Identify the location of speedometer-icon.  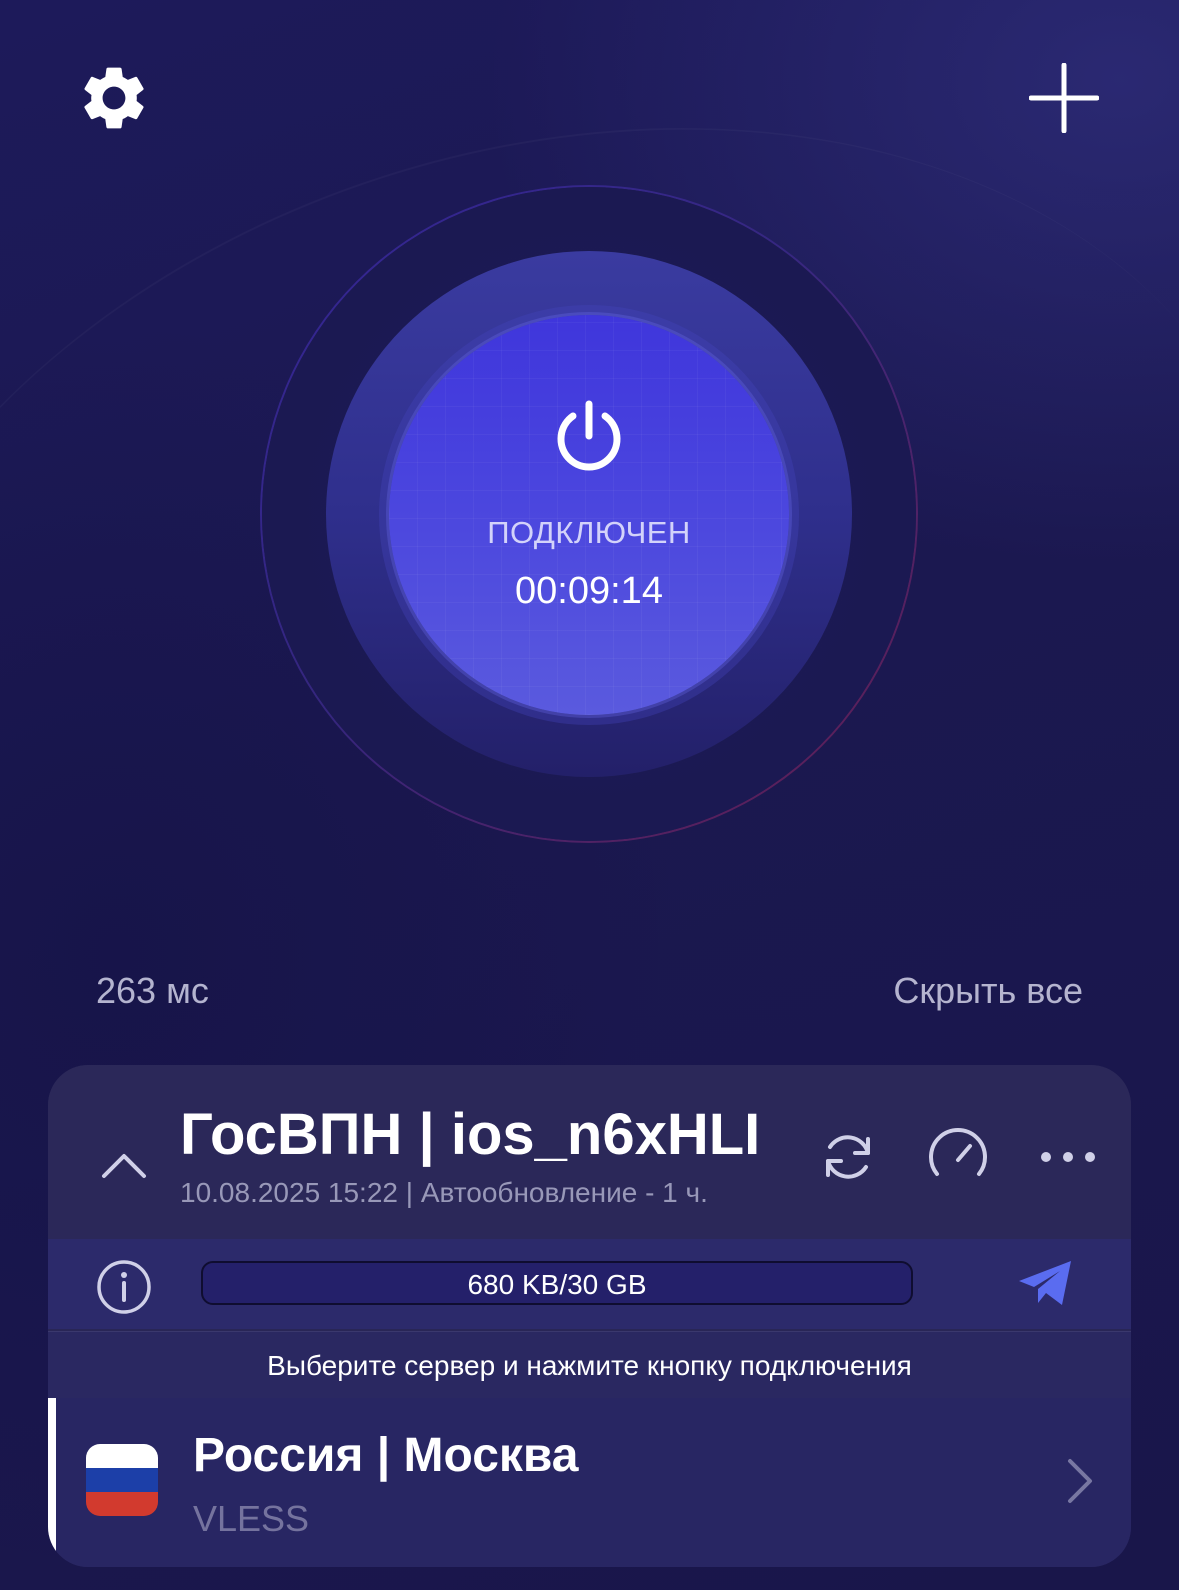
(958, 1152).